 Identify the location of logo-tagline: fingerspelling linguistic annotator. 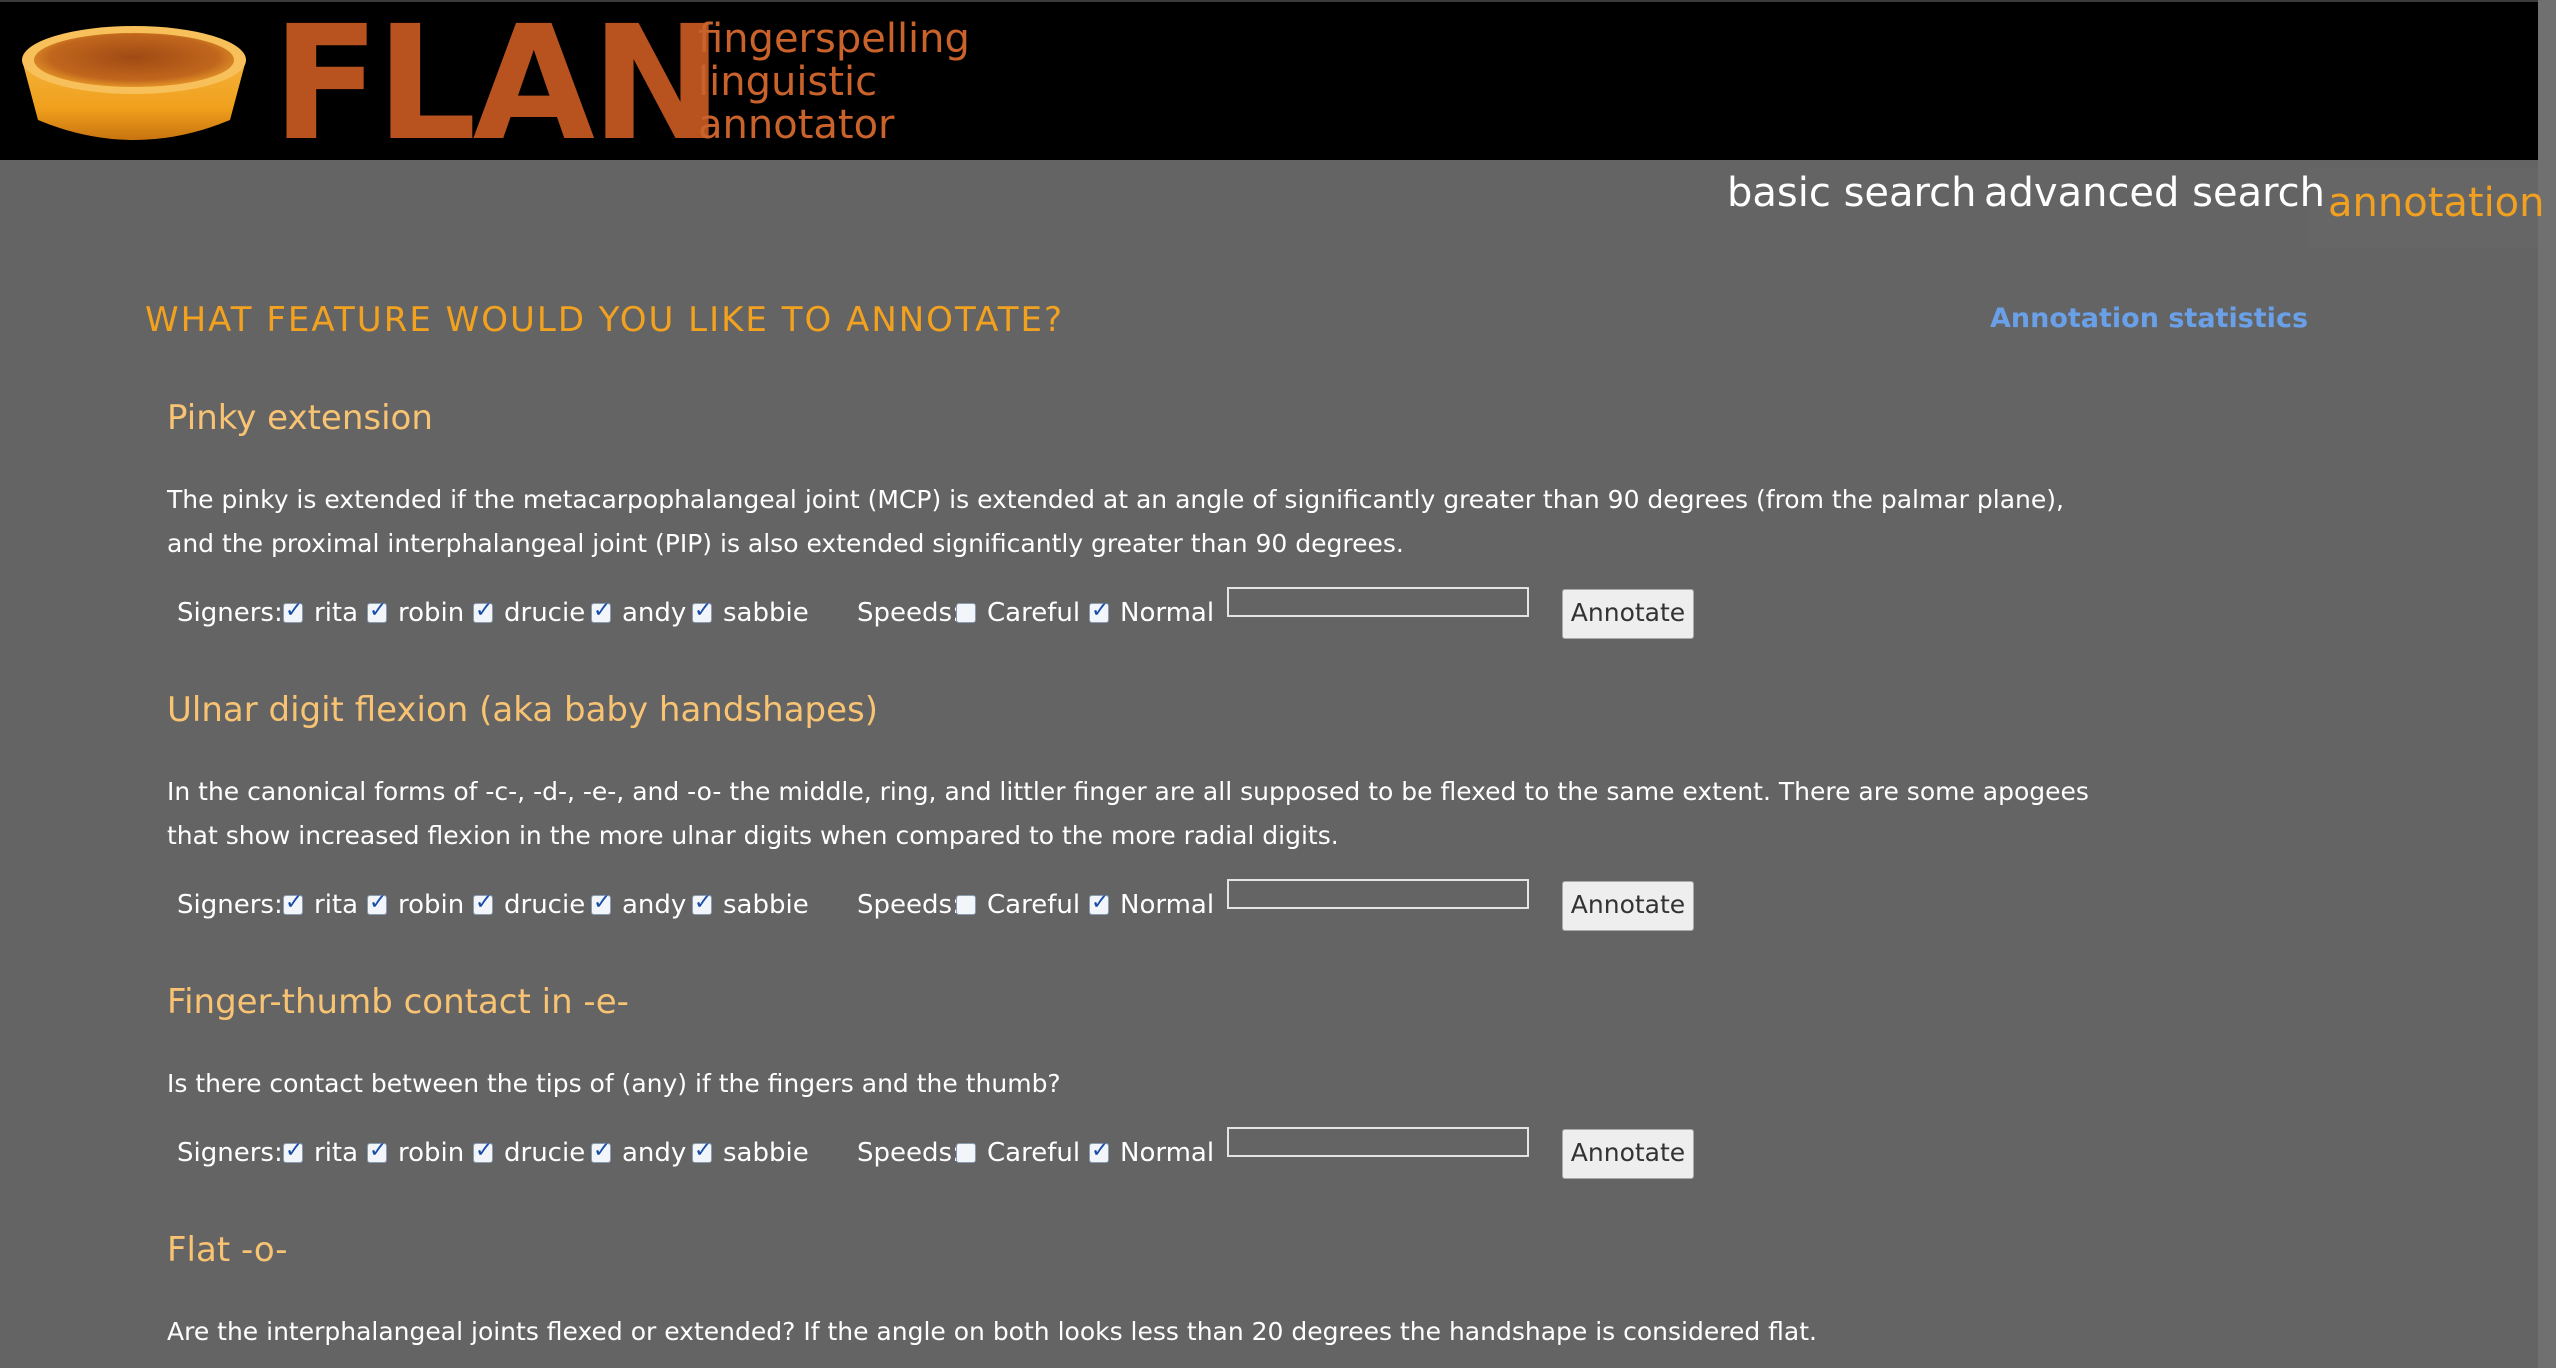
(834, 82).